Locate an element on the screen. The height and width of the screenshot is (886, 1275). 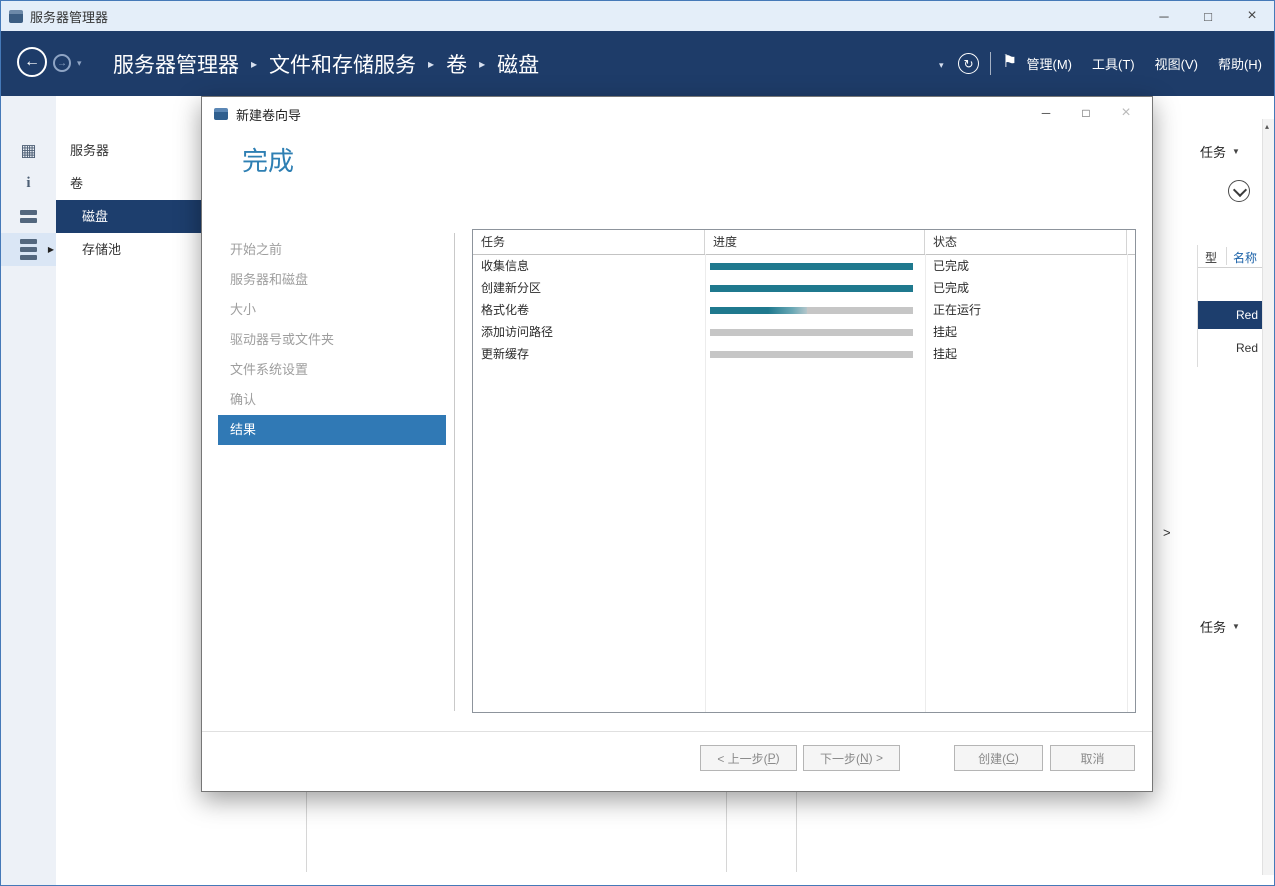
chevron-down-icon: ▼ is located at coordinates (1236, 626).